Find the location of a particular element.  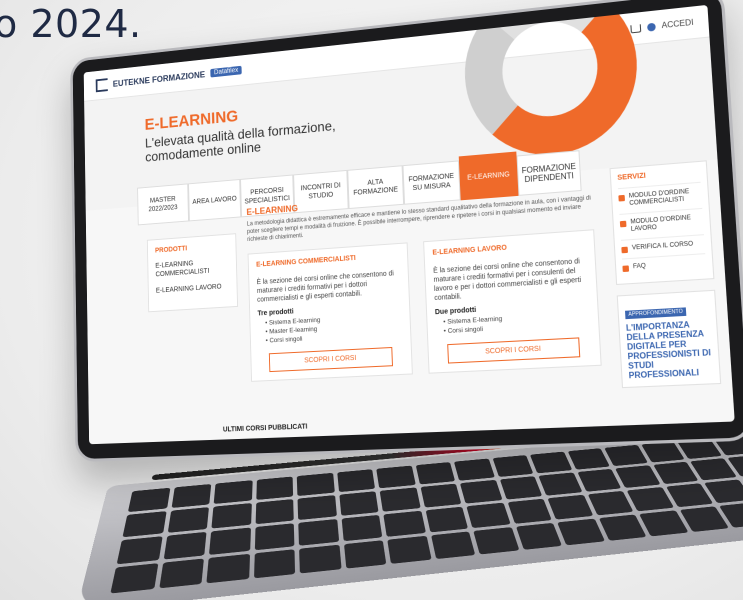

service-item: FAQ is located at coordinates (664, 265).